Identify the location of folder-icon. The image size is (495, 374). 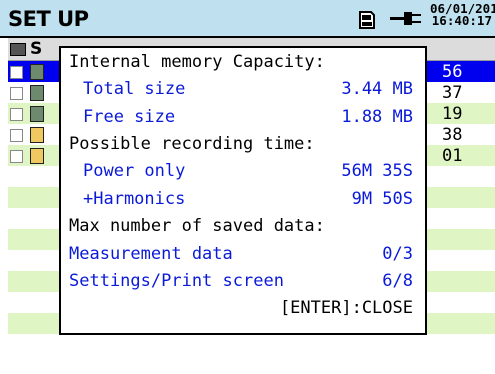
(18, 49).